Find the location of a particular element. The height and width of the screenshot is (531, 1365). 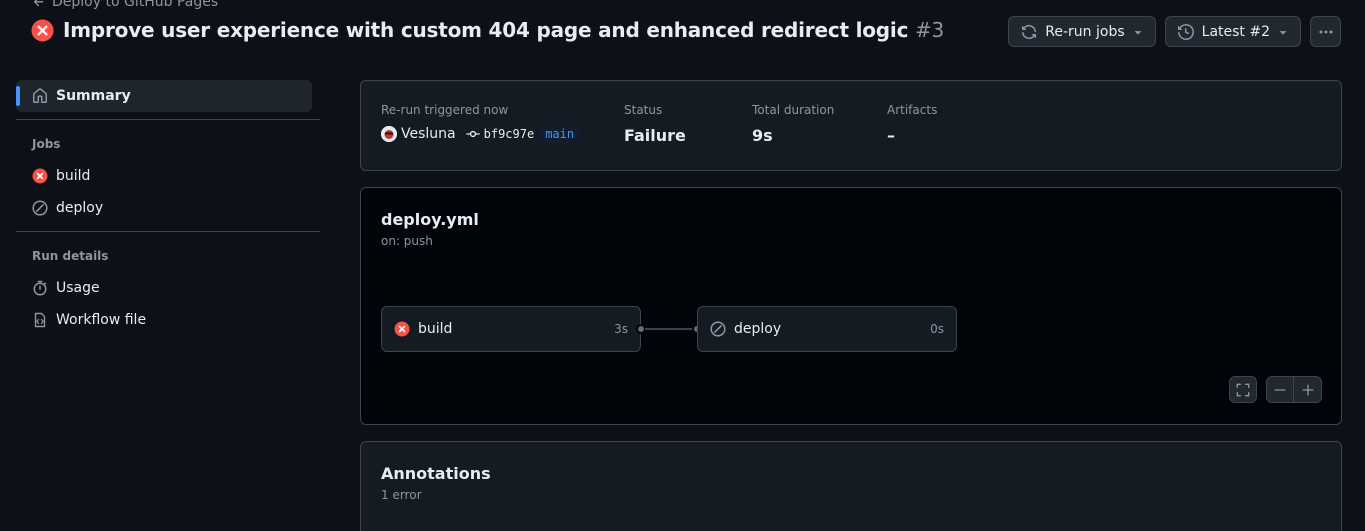

duration-value: 9s is located at coordinates (762, 135).